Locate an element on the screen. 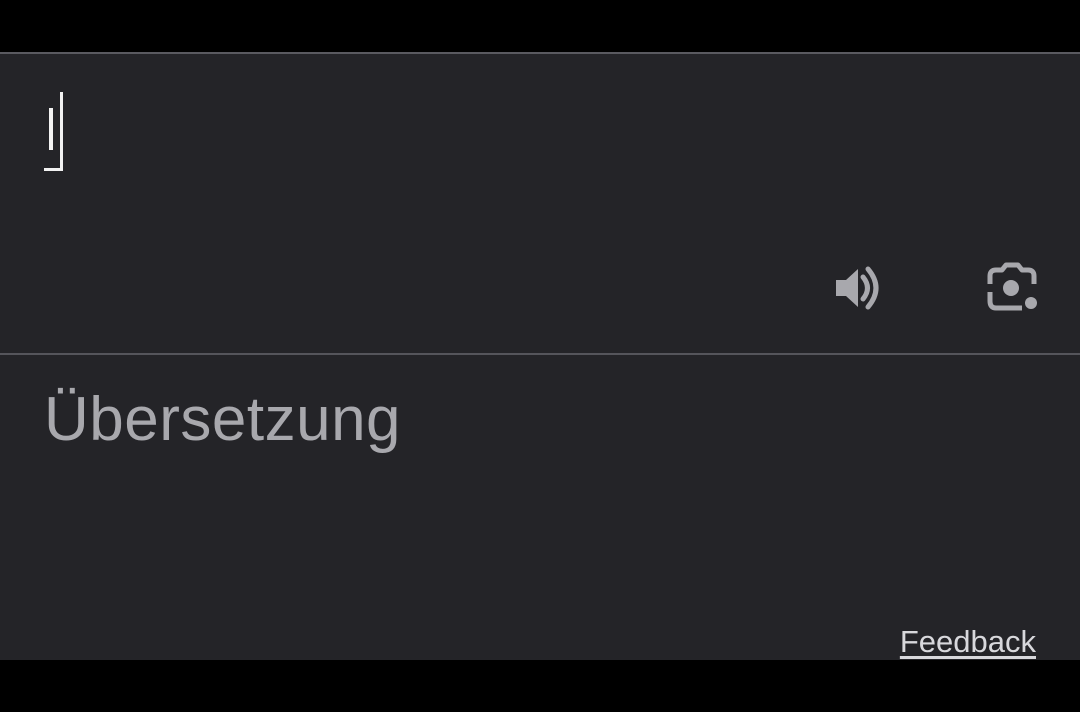  feedback-link: Feedback is located at coordinates (968, 642).